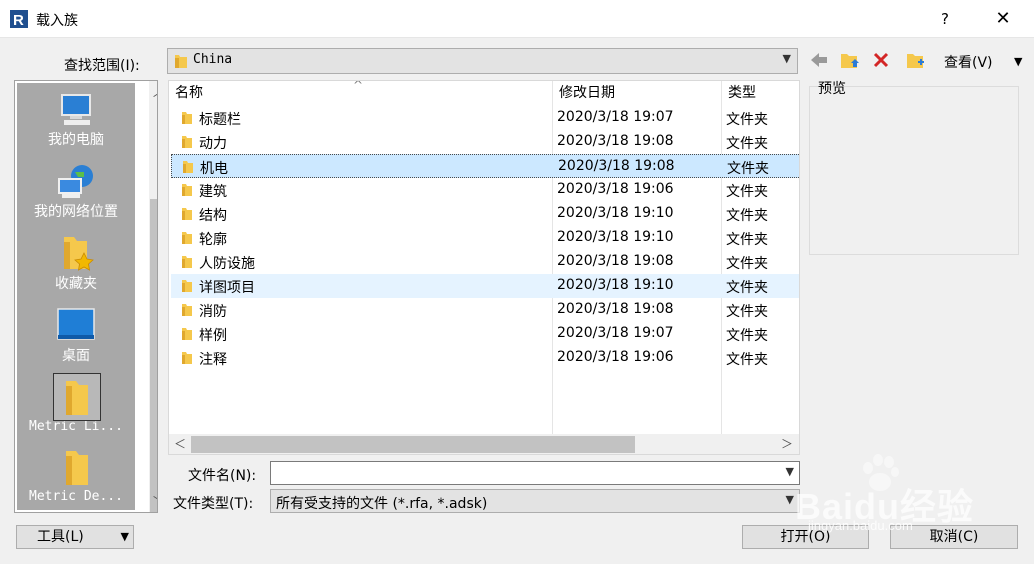 The height and width of the screenshot is (564, 1034). I want to click on places-scrollbar: ︿ ﹀, so click(153, 296).